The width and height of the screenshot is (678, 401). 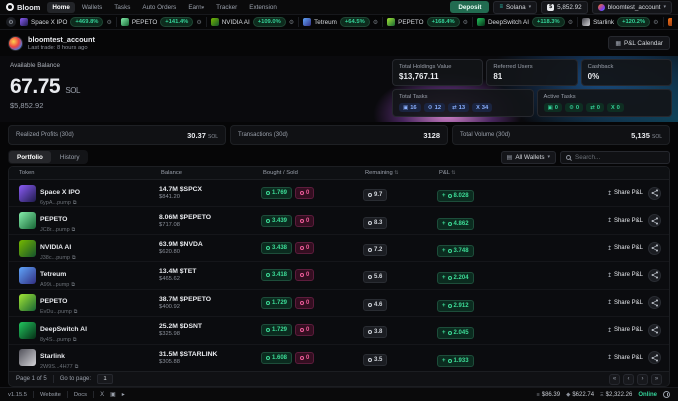 What do you see at coordinates (434, 107) in the screenshot?
I see `task-badge: ⚙ 12` at bounding box center [434, 107].